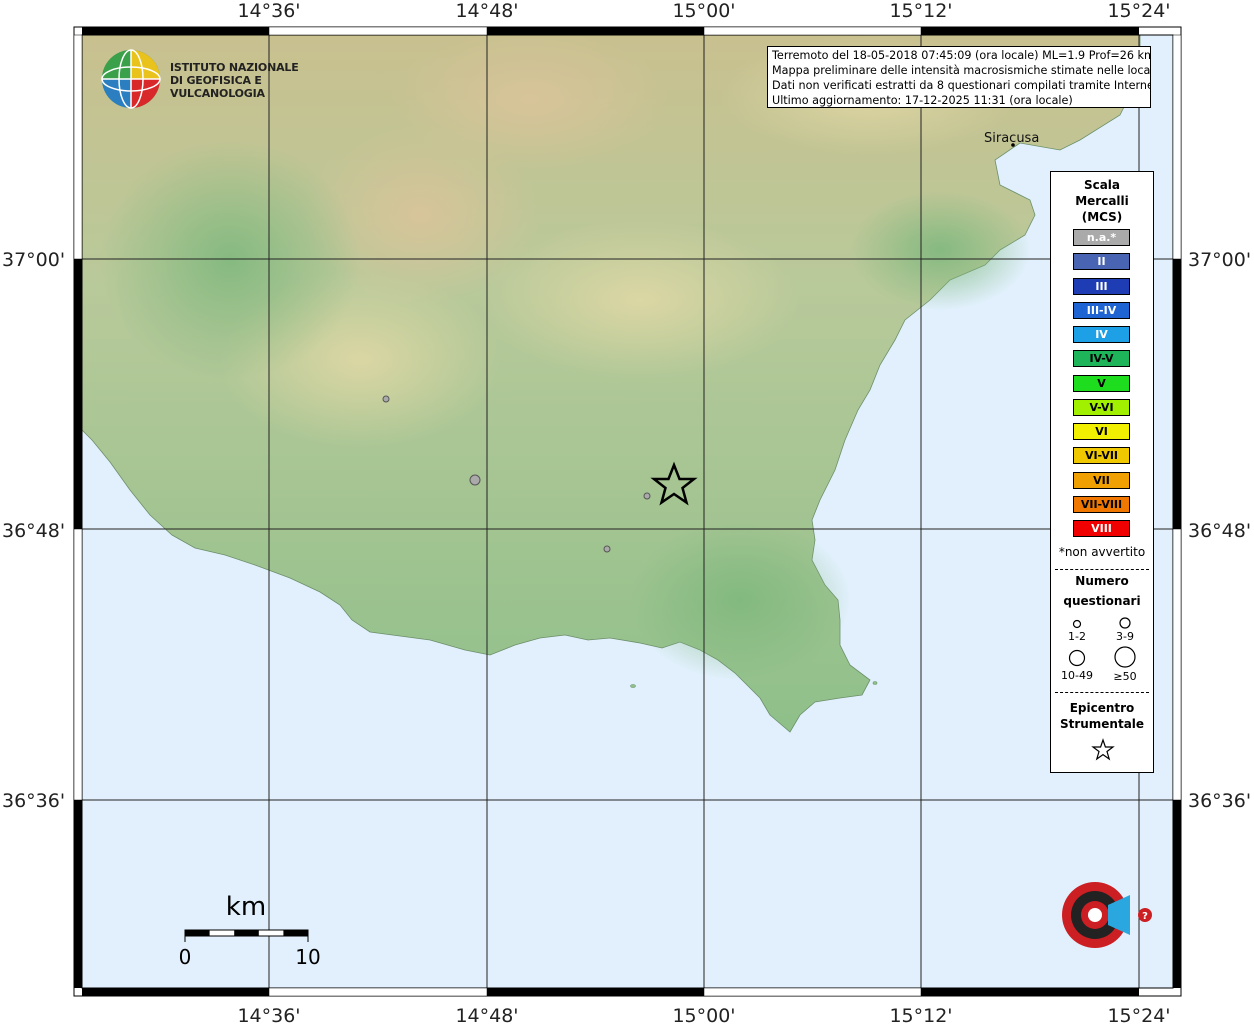 This screenshot has width=1254, height=1024. I want to click on epicenter-title: Strumentale, so click(1102, 724).